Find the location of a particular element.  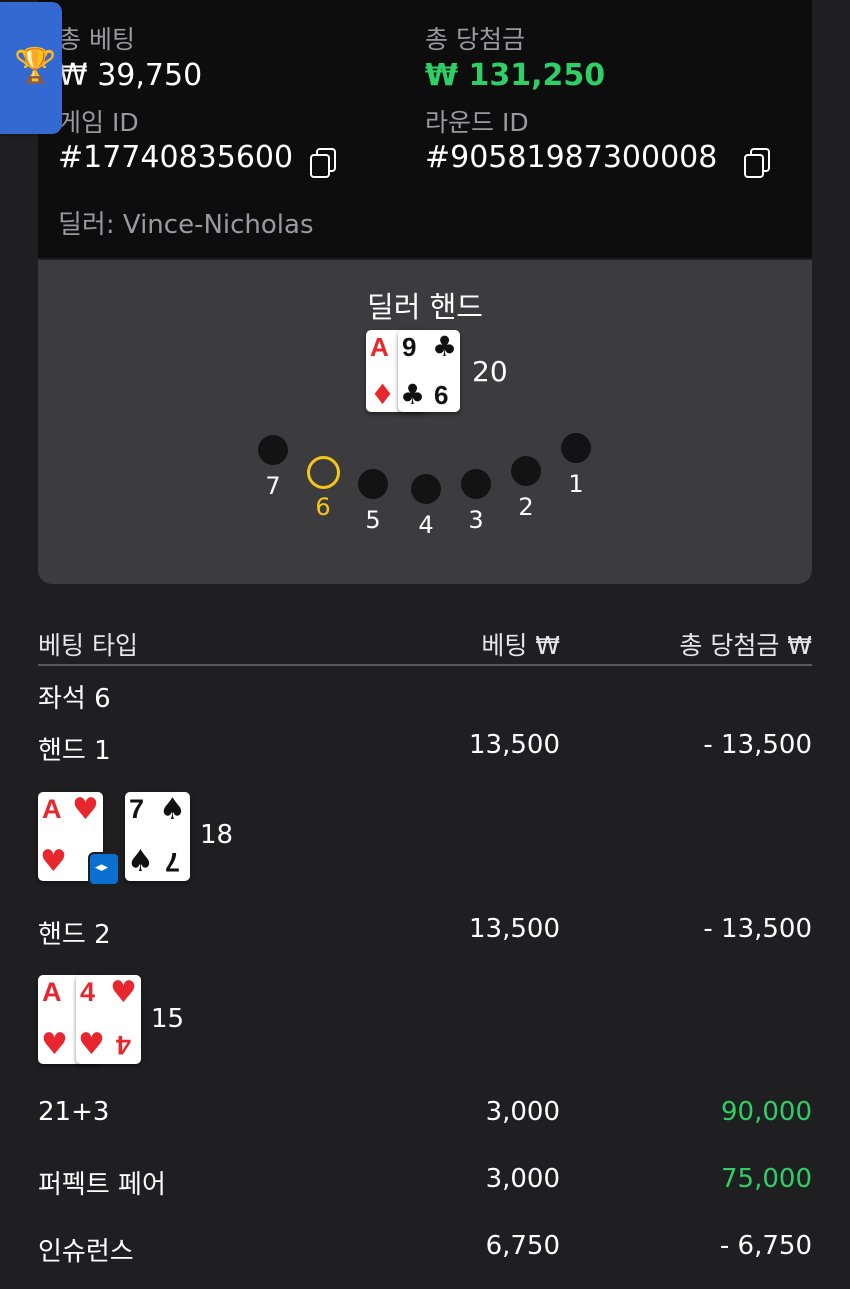

perfect-pair-bet: 3,000 is located at coordinates (522, 1179).